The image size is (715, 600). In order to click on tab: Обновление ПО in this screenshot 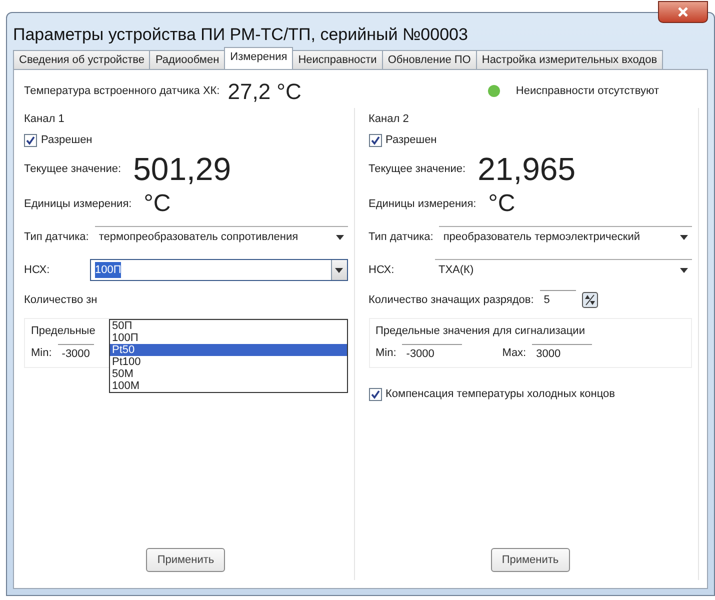, I will do `click(429, 59)`.